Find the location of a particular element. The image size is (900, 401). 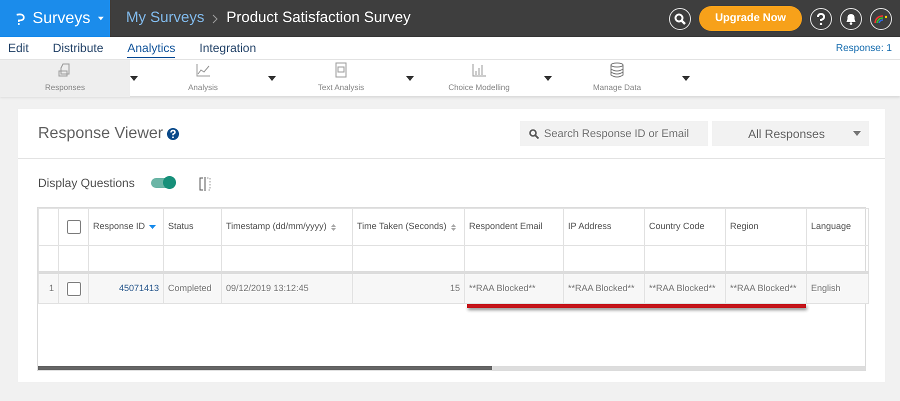

search-icon is located at coordinates (680, 18).